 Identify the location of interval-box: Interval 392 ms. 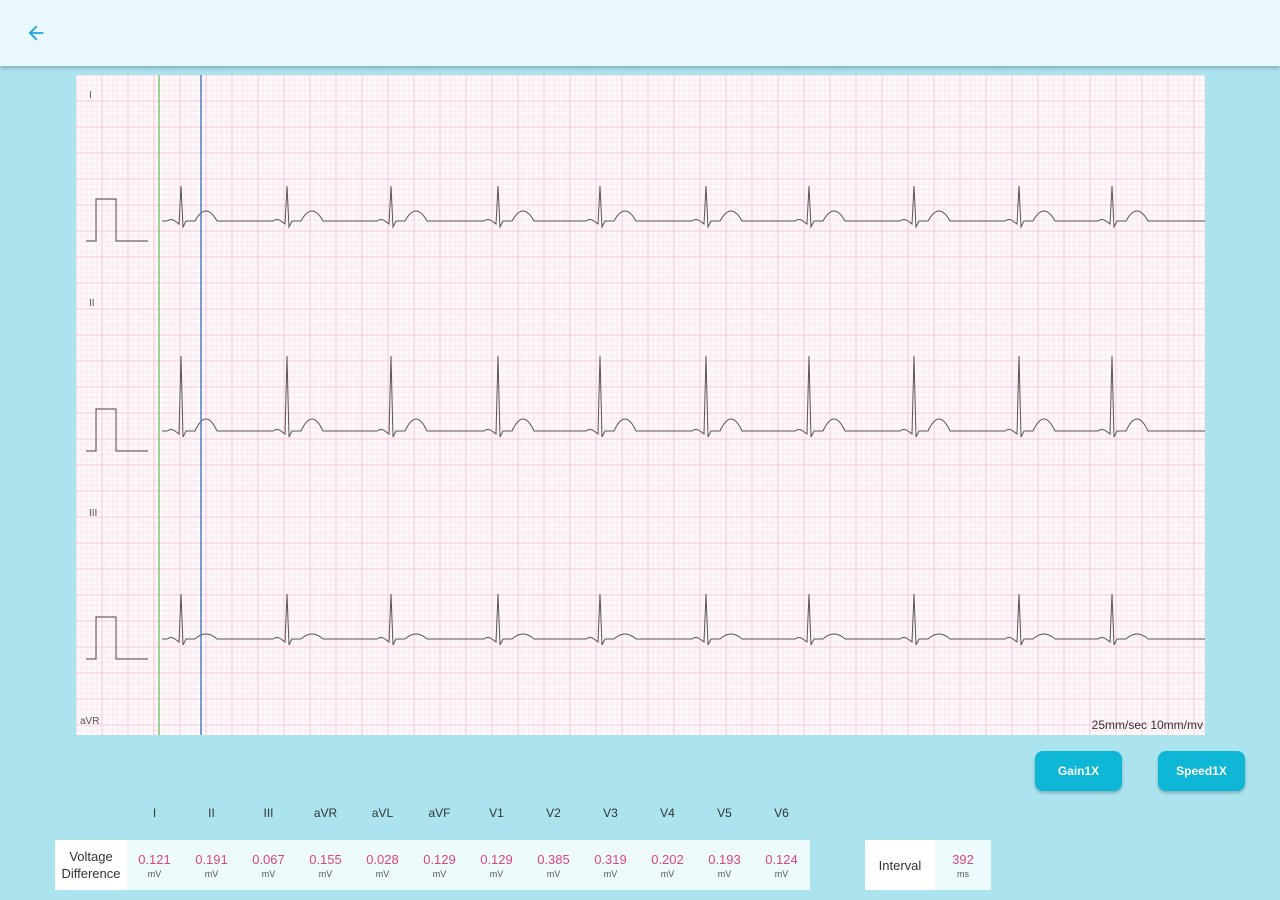
(928, 865).